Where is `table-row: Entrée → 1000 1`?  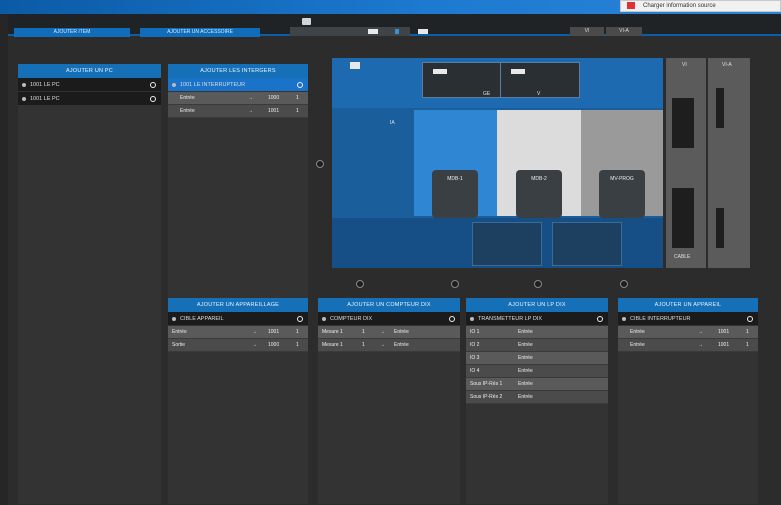
table-row: Entrée → 1000 1 is located at coordinates (238, 98).